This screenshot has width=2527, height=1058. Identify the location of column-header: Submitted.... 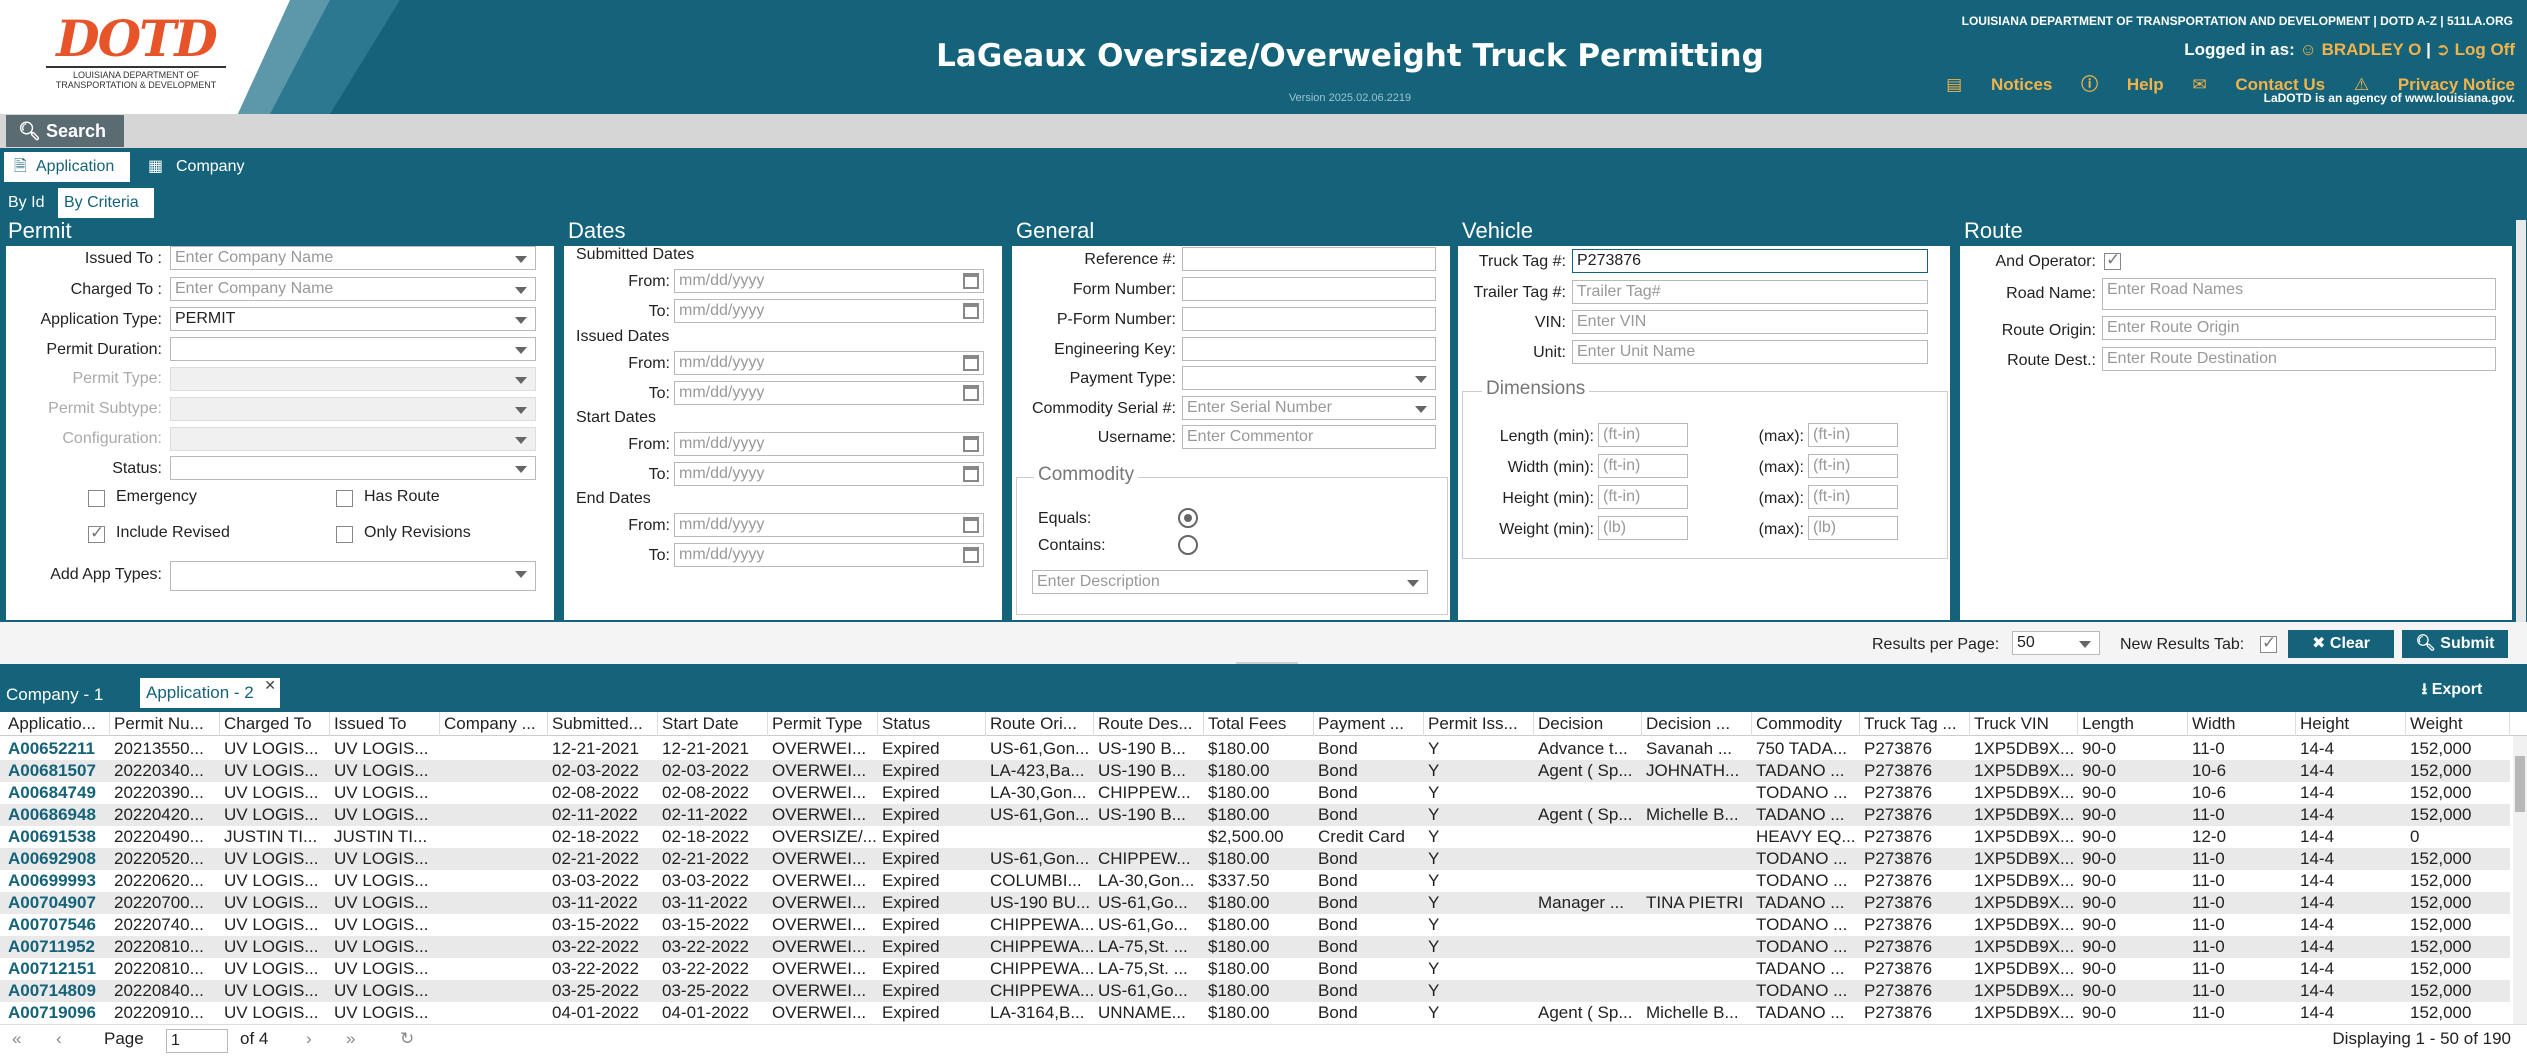
(603, 724).